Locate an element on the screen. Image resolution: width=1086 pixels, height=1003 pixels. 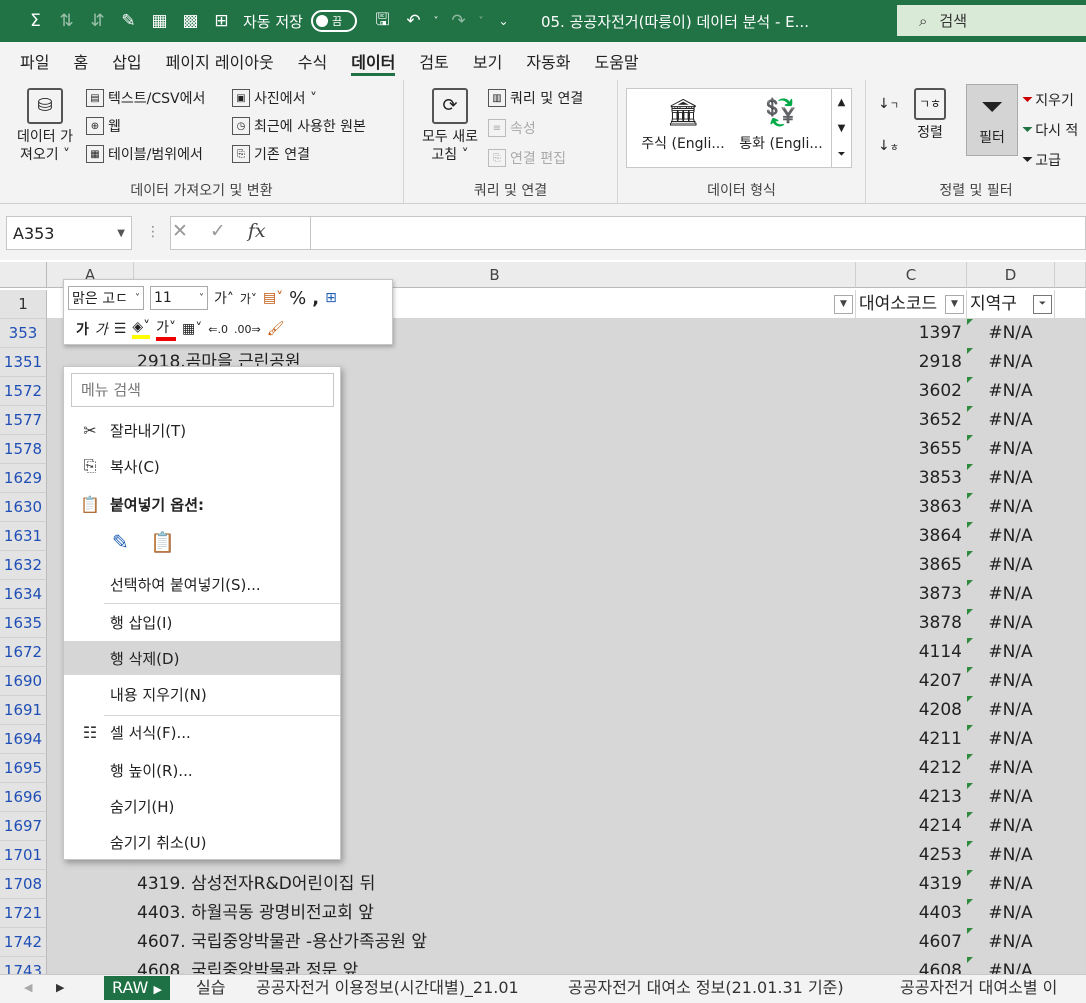
row-header: 1351 is located at coordinates (23, 362).